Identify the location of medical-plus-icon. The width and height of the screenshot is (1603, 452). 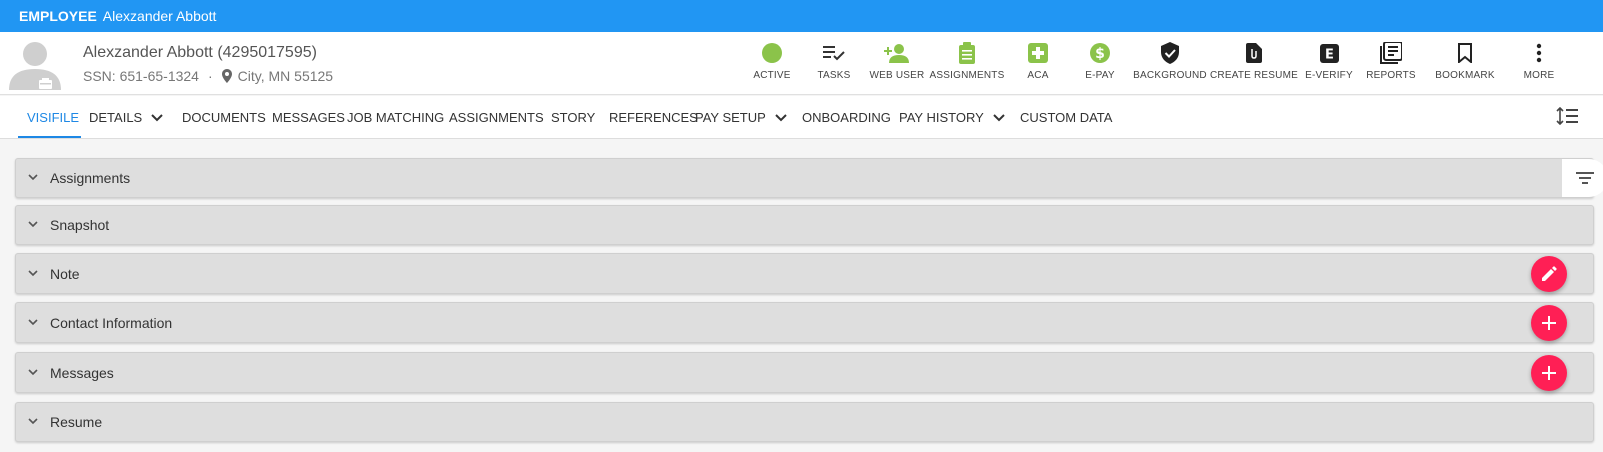
(1038, 53).